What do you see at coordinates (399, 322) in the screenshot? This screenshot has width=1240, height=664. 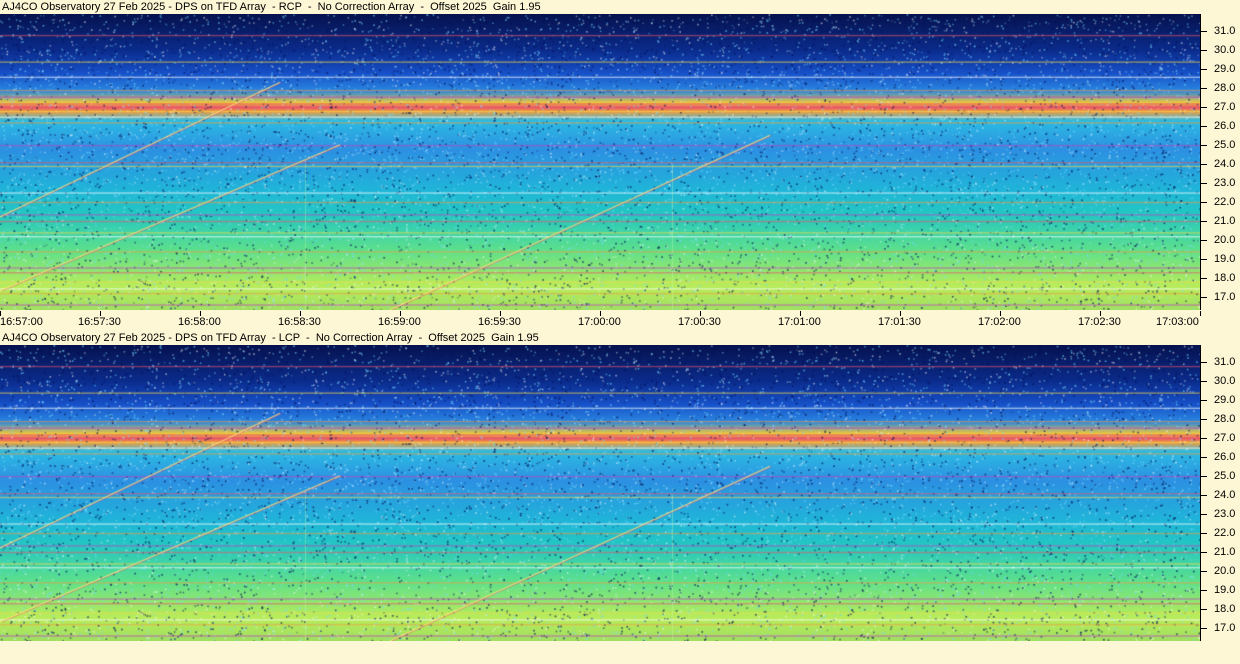 I see `x-tick-label: 16:59:00` at bounding box center [399, 322].